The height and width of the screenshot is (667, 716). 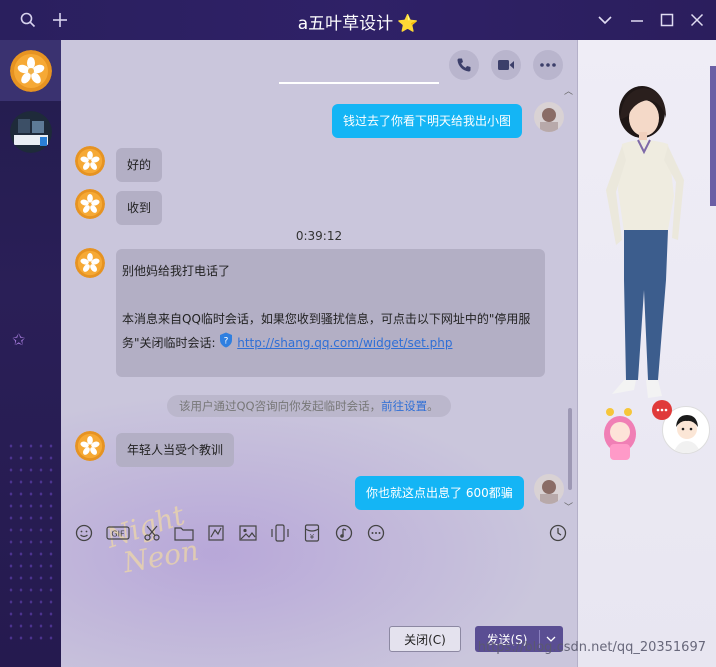 I want to click on window-title-text: a五叶草设计, so click(x=345, y=24).